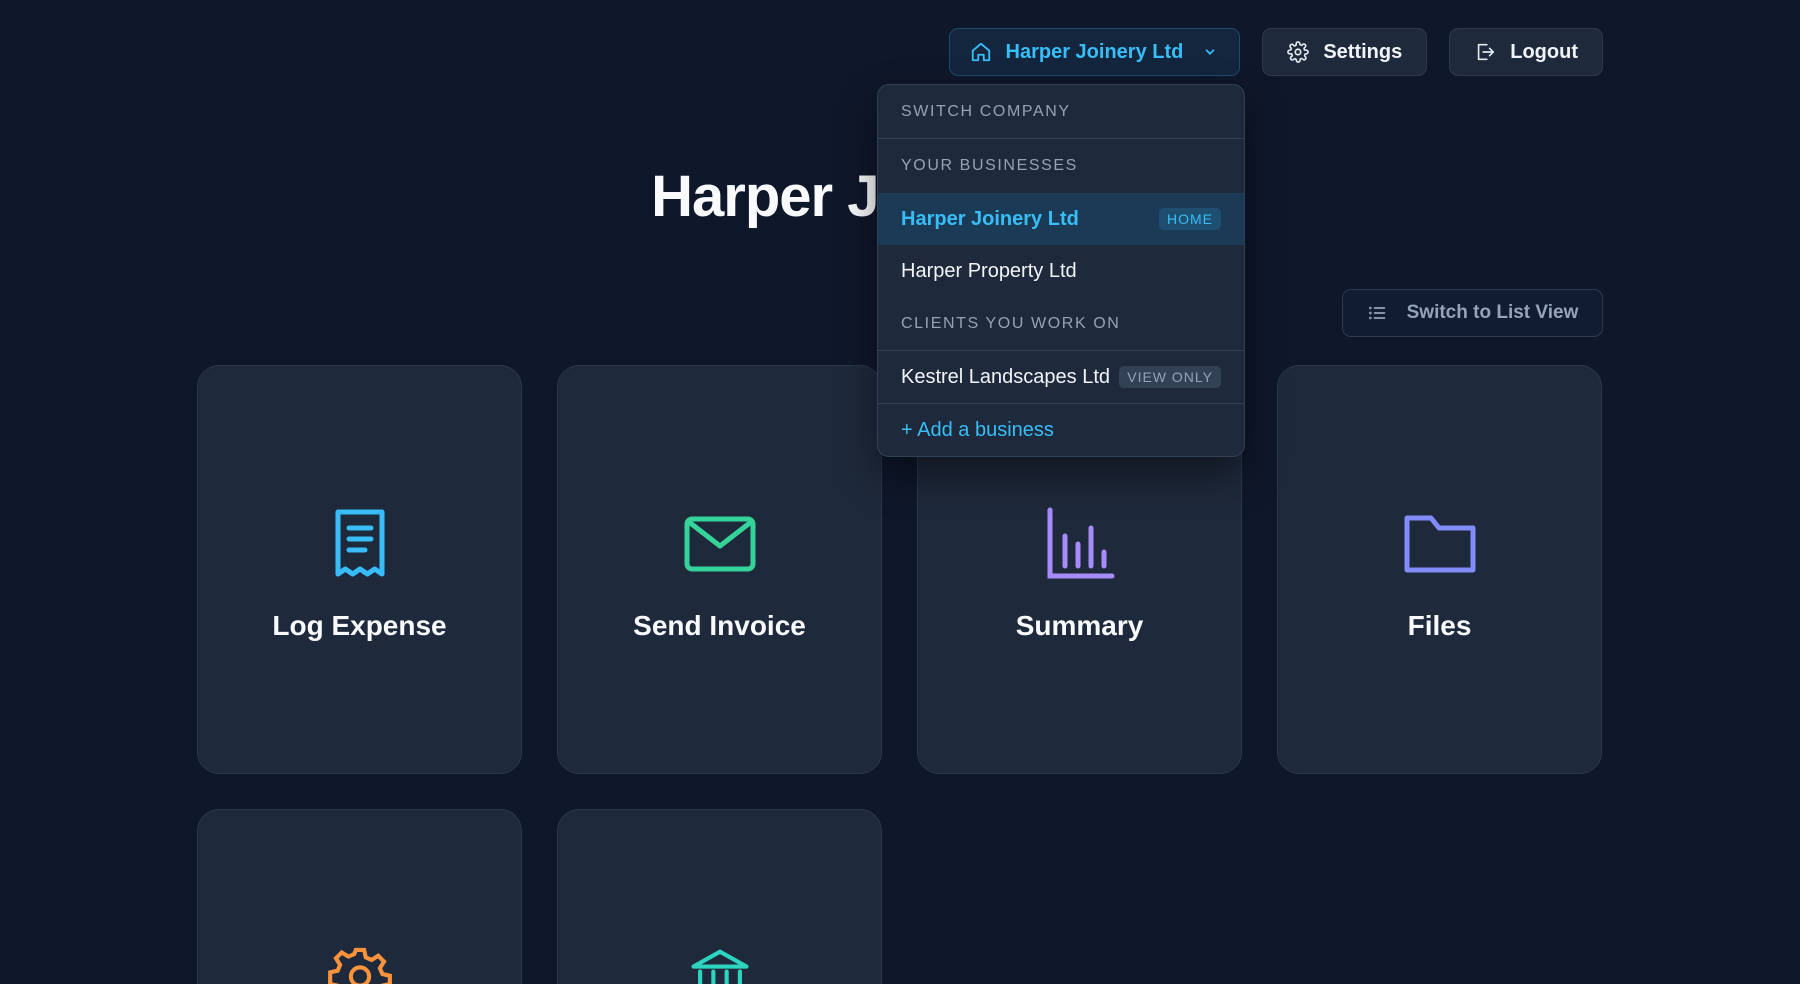 This screenshot has width=1800, height=984. I want to click on switch-to-list-view-button: Switch to List View, so click(1472, 313).